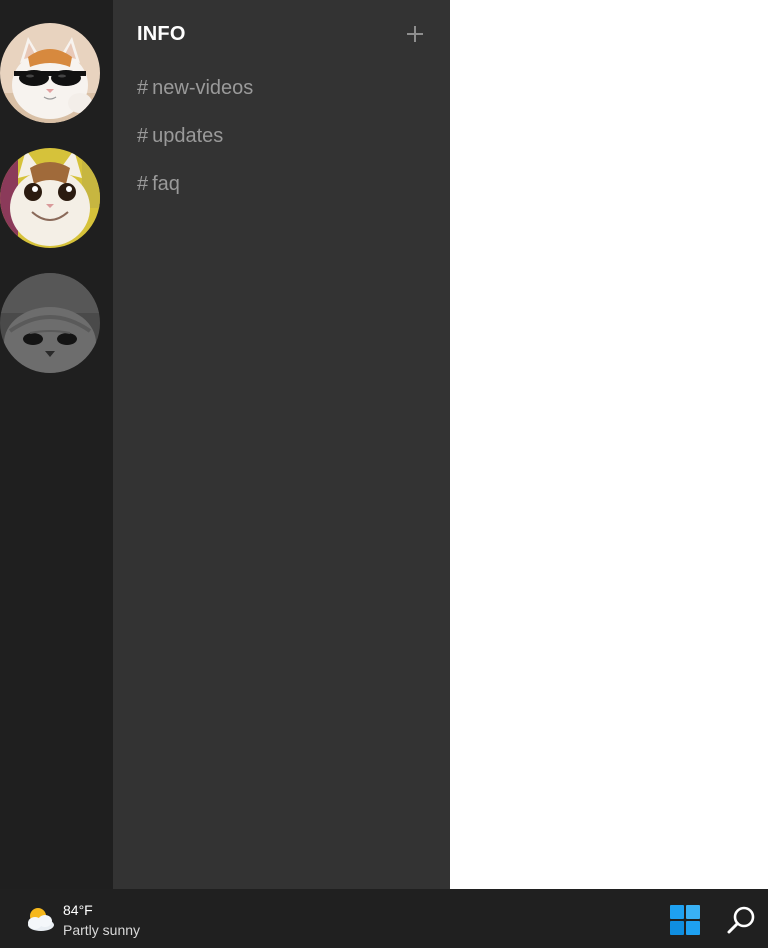  I want to click on weather-condition: Partly sunny, so click(102, 930).